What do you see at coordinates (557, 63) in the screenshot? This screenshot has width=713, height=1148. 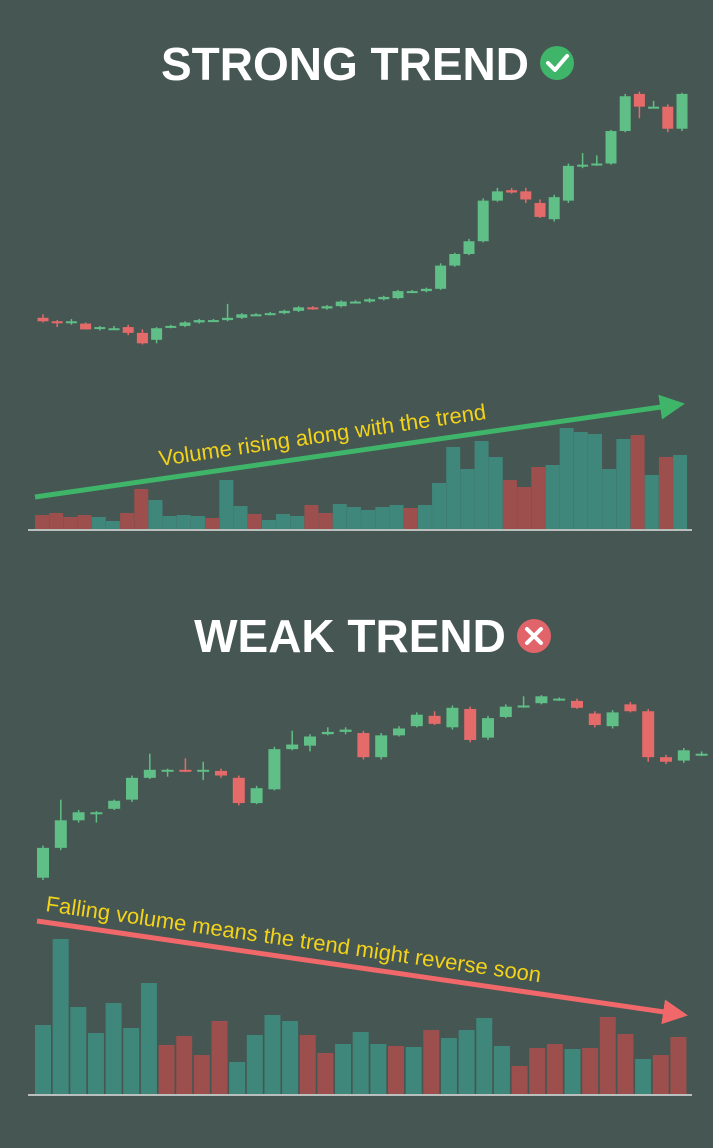 I see `check-icon` at bounding box center [557, 63].